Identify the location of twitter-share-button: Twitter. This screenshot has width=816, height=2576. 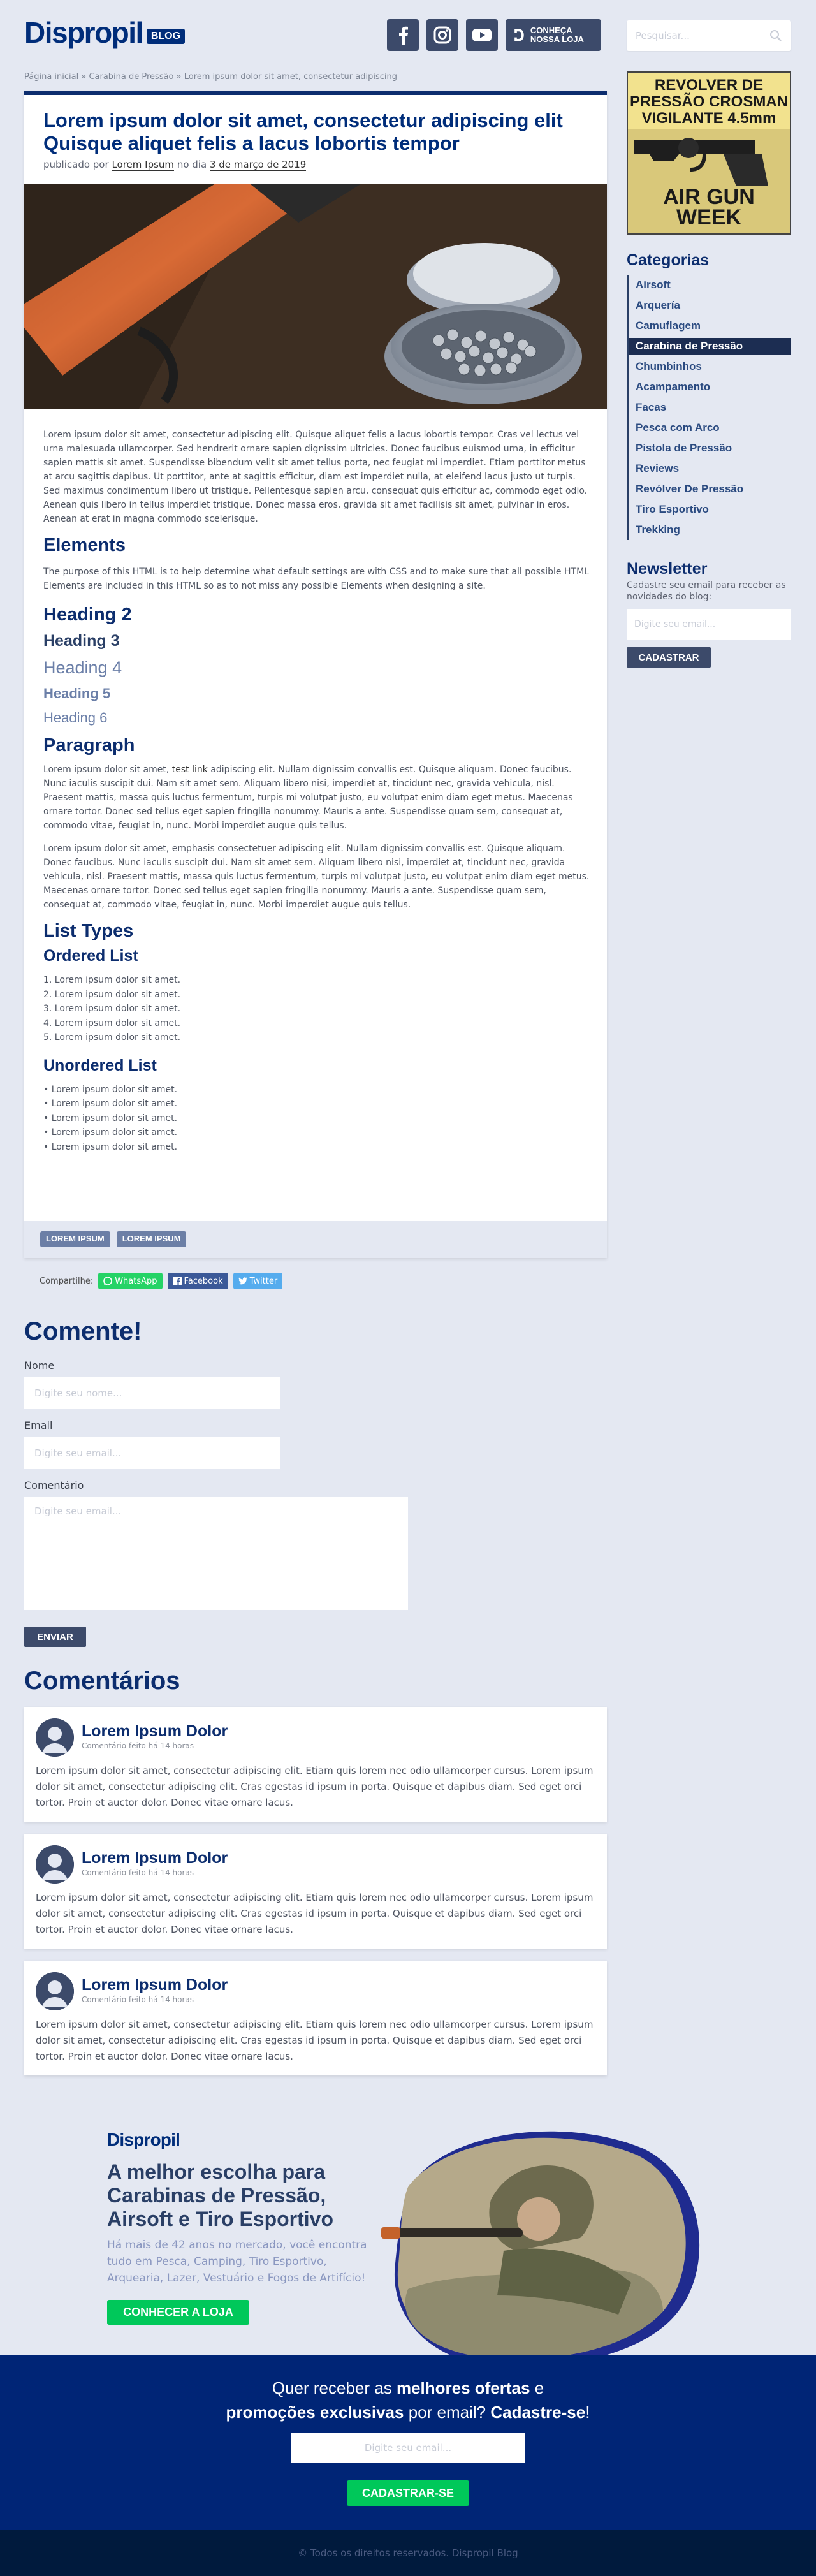
(258, 1281).